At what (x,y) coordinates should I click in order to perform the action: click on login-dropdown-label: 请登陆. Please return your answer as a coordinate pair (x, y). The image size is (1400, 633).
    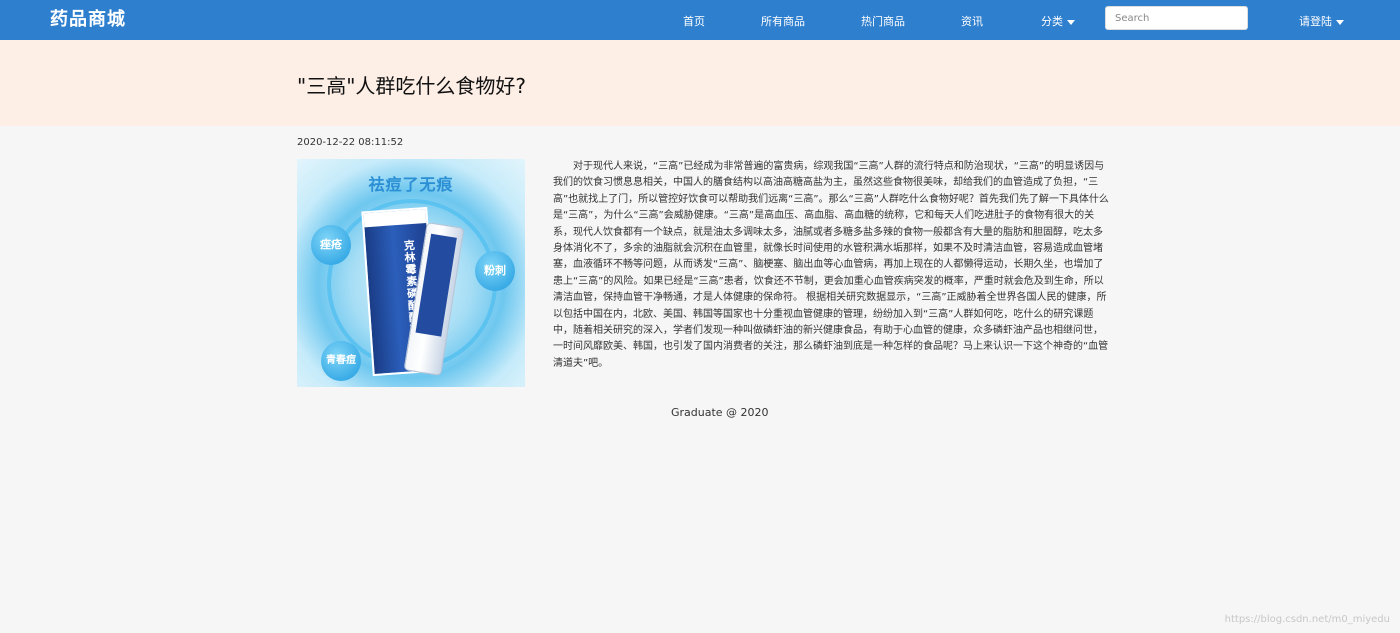
    Looking at the image, I should click on (1315, 21).